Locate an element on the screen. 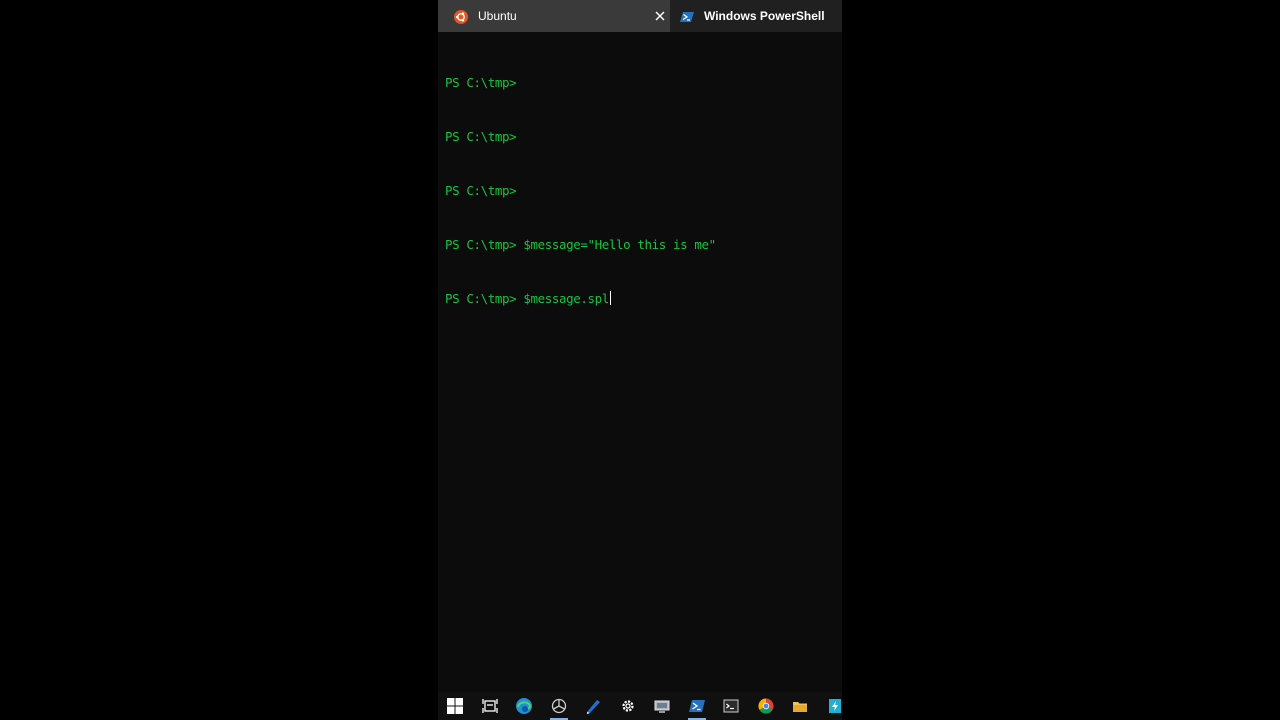  powershell-taskbar-icon is located at coordinates (697, 706).